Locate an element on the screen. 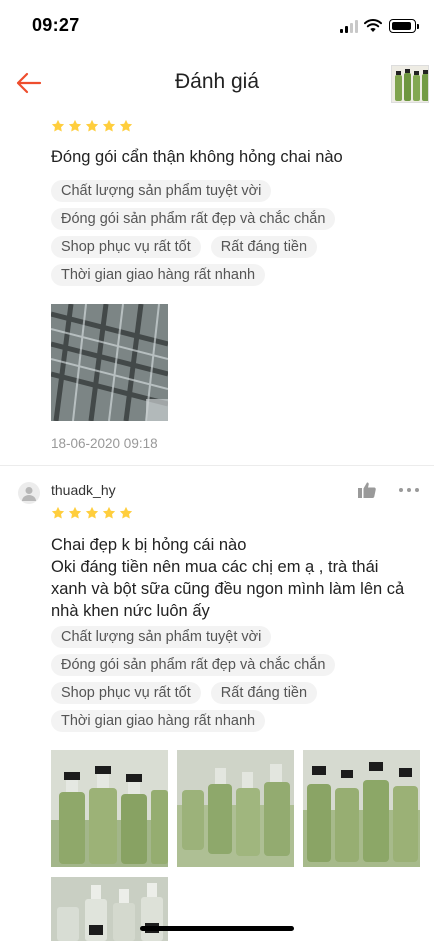 This screenshot has width=434, height=941. review-timestamp: 18-06-2020 09:18 is located at coordinates (104, 443).